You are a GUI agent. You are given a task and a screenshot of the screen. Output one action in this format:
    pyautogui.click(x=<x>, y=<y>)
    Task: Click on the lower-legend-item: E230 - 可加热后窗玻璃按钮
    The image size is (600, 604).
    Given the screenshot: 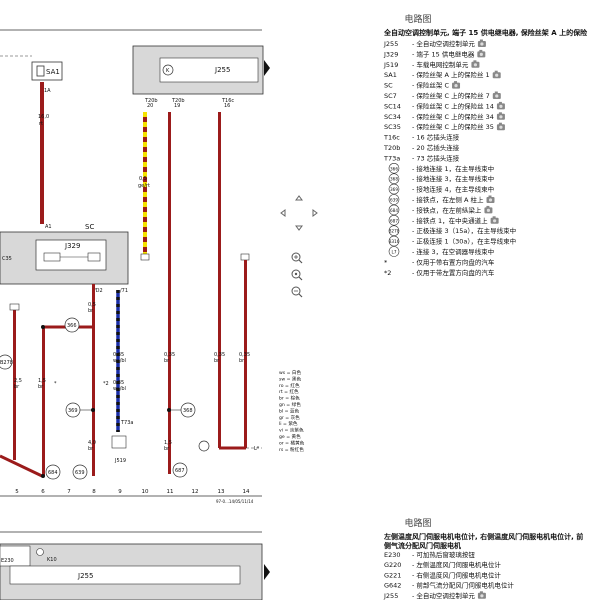 What is the action you would take?
    pyautogui.click(x=429, y=554)
    